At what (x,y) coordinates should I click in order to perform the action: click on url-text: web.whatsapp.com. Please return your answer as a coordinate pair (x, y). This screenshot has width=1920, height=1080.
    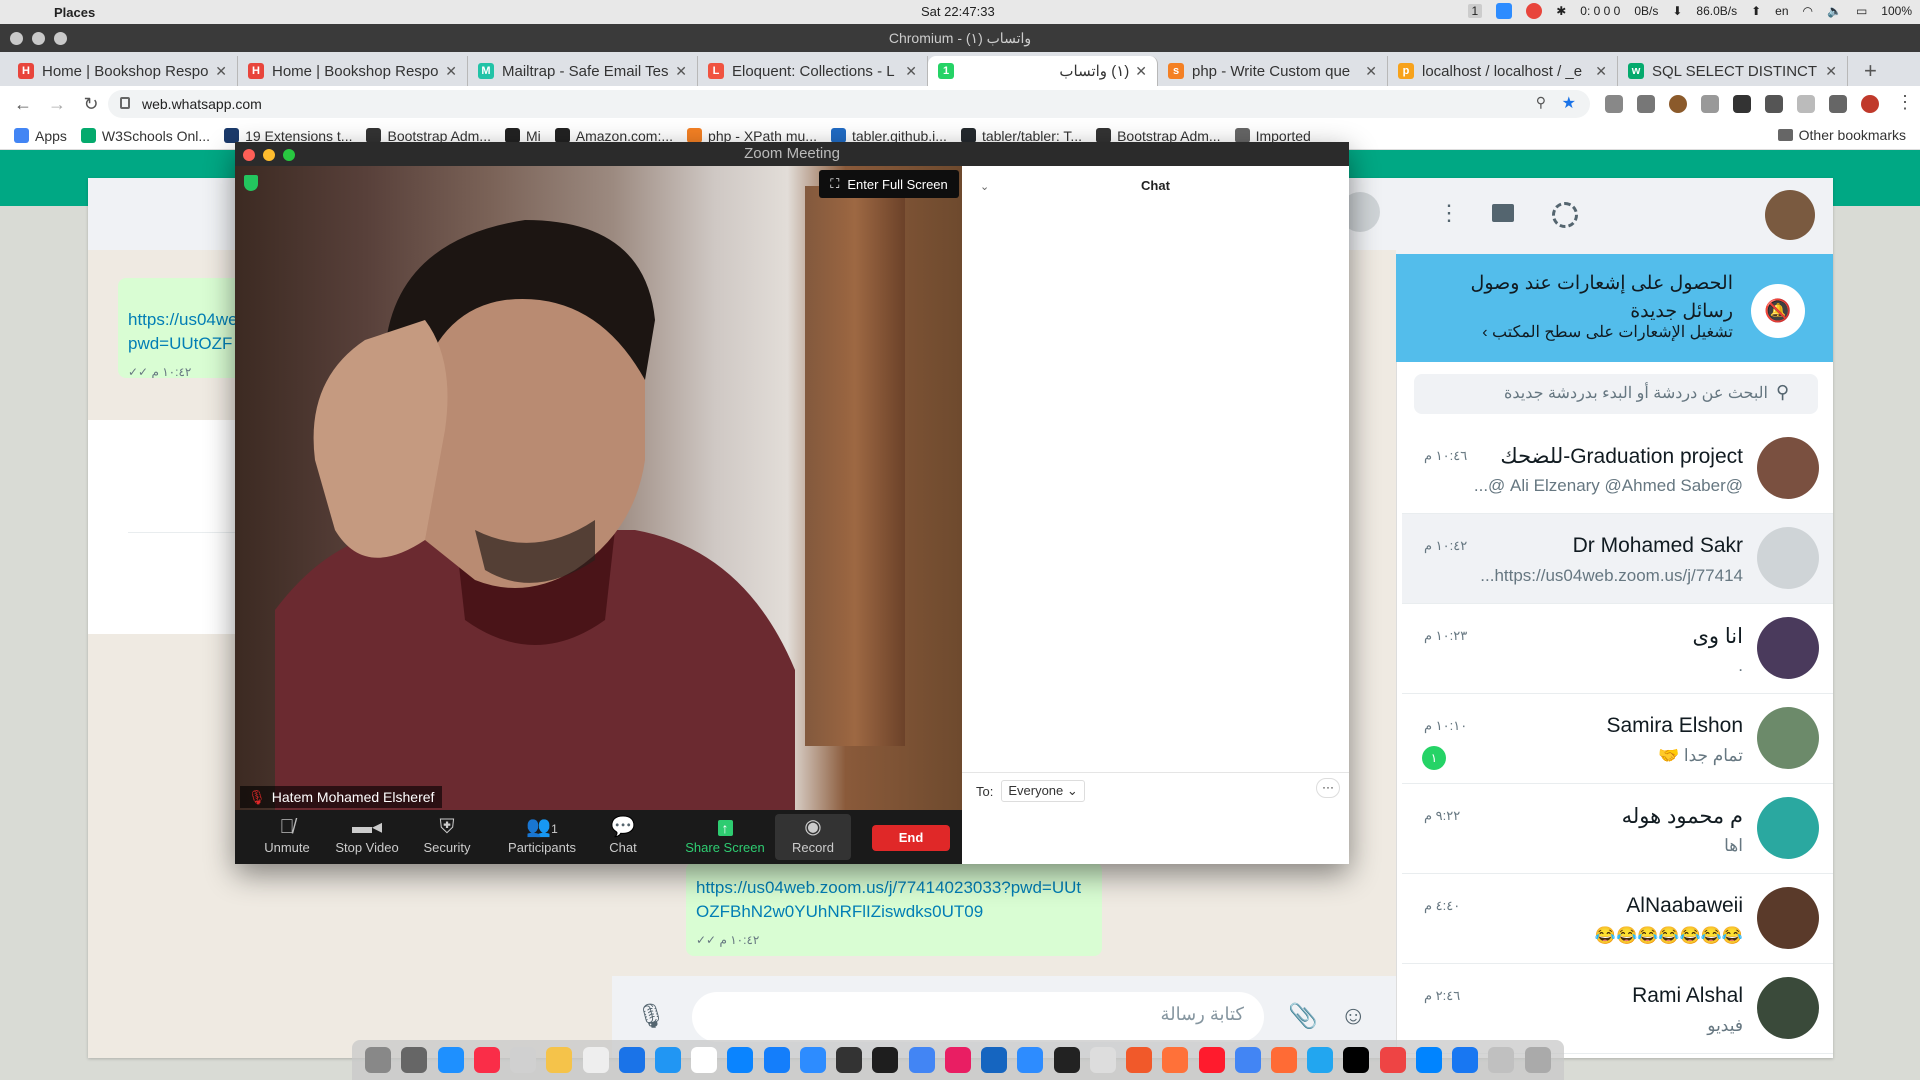
    Looking at the image, I should click on (202, 104).